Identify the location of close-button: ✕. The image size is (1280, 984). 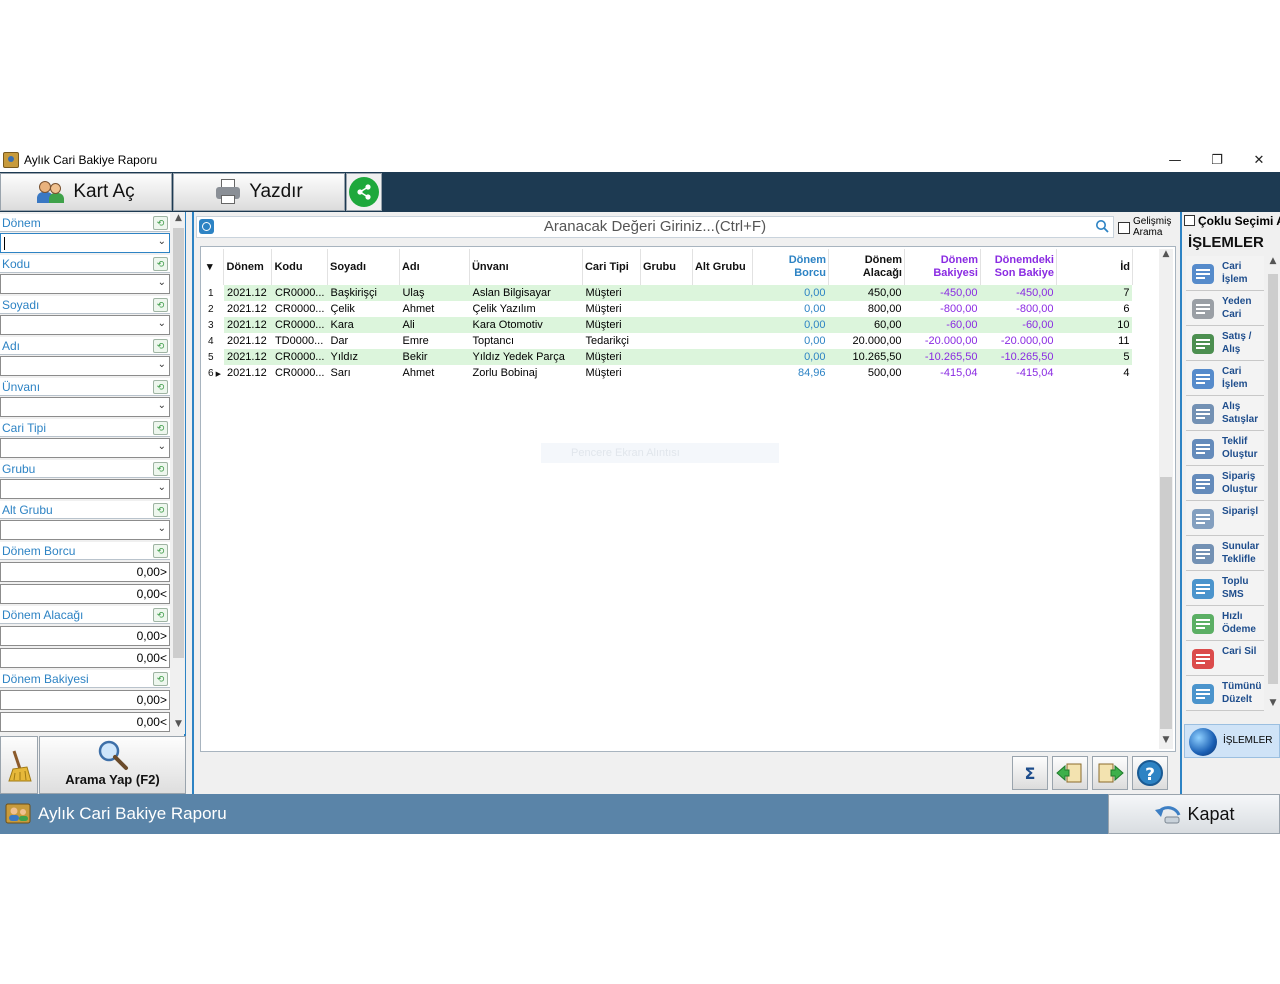
(1259, 160).